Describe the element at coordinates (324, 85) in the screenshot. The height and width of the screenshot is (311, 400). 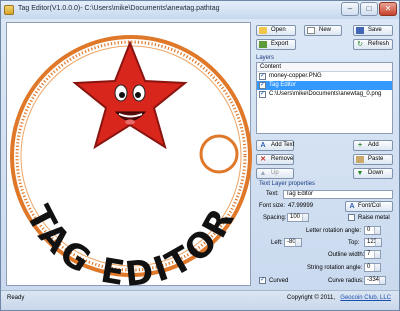
I see `layer-item-selected: ✓ Tag Editor` at that location.